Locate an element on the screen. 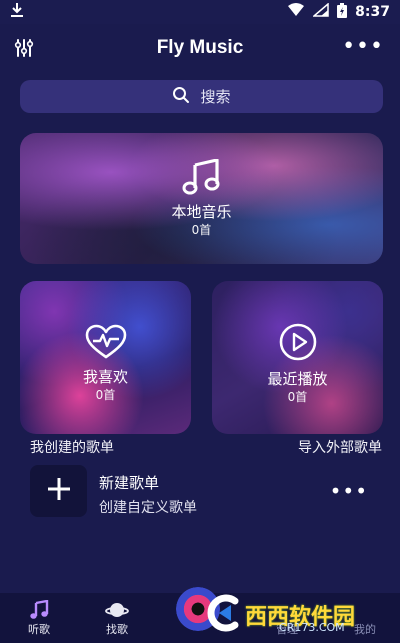  new-playlist-row: 新建歌单 创建自定义歌单 ••• is located at coordinates (206, 491).